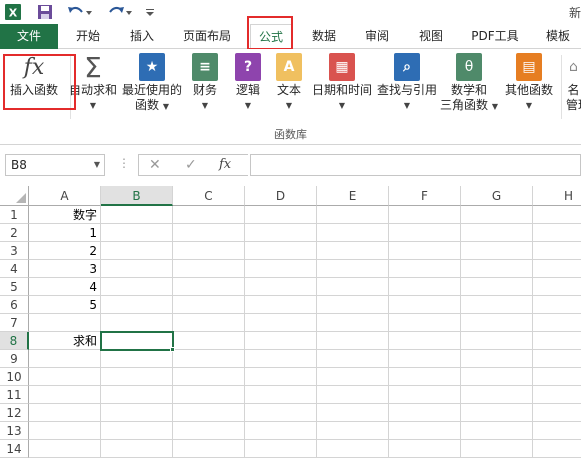 This screenshot has width=581, height=463. I want to click on column-header-b: B, so click(137, 196).